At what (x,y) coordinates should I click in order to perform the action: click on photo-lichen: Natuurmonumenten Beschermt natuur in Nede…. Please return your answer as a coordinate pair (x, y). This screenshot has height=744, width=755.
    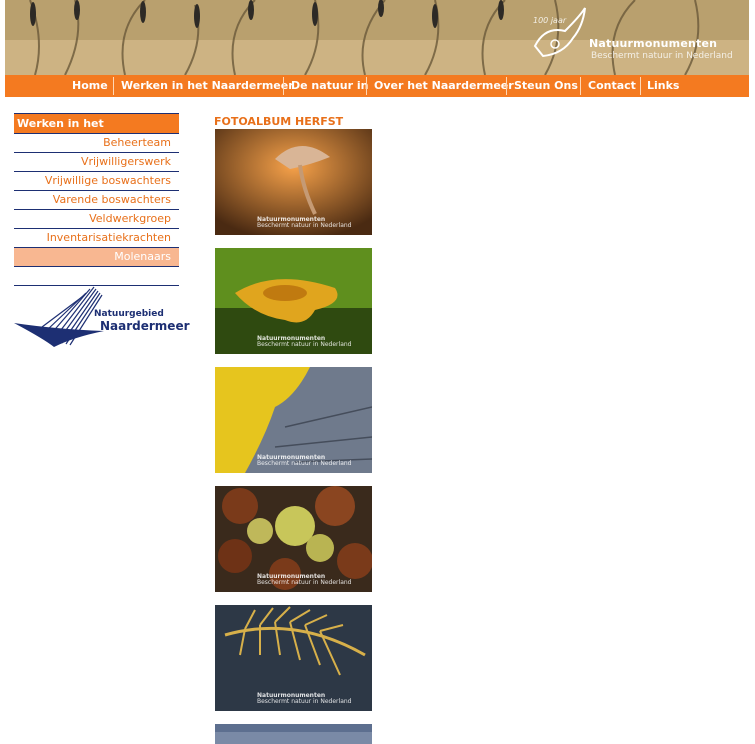
    Looking at the image, I should click on (293, 420).